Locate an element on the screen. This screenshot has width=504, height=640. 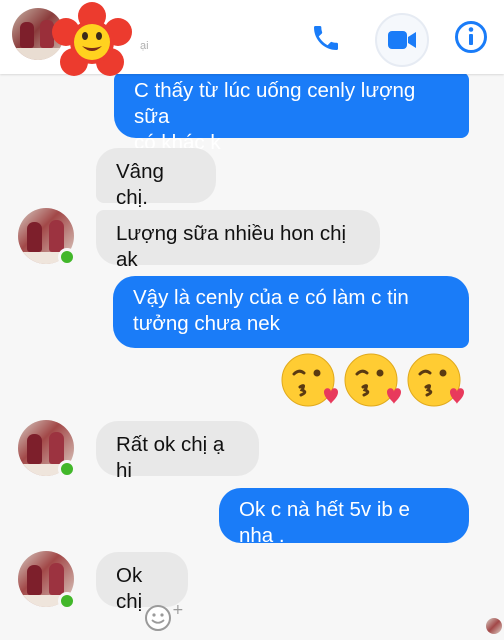
video-camera-icon is located at coordinates (402, 40).